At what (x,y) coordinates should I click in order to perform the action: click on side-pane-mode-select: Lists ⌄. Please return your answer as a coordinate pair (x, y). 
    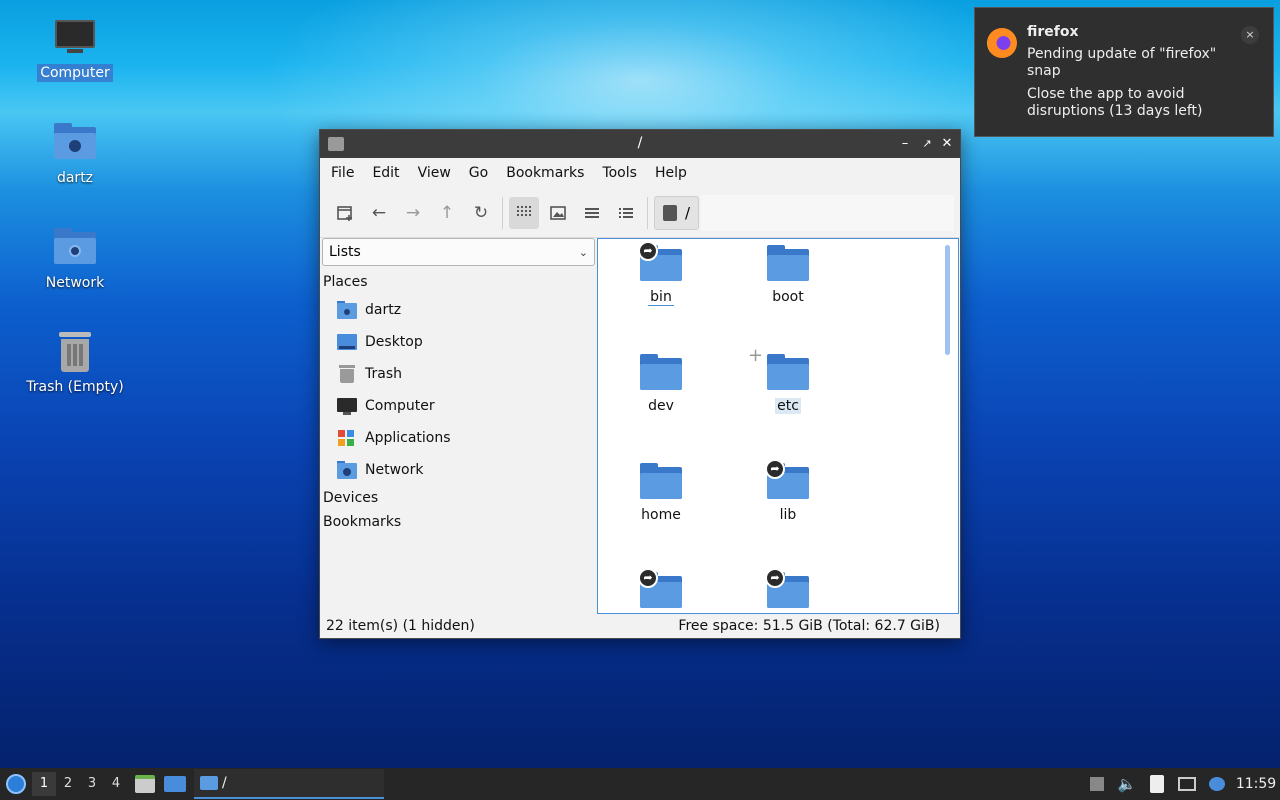
    Looking at the image, I should click on (458, 252).